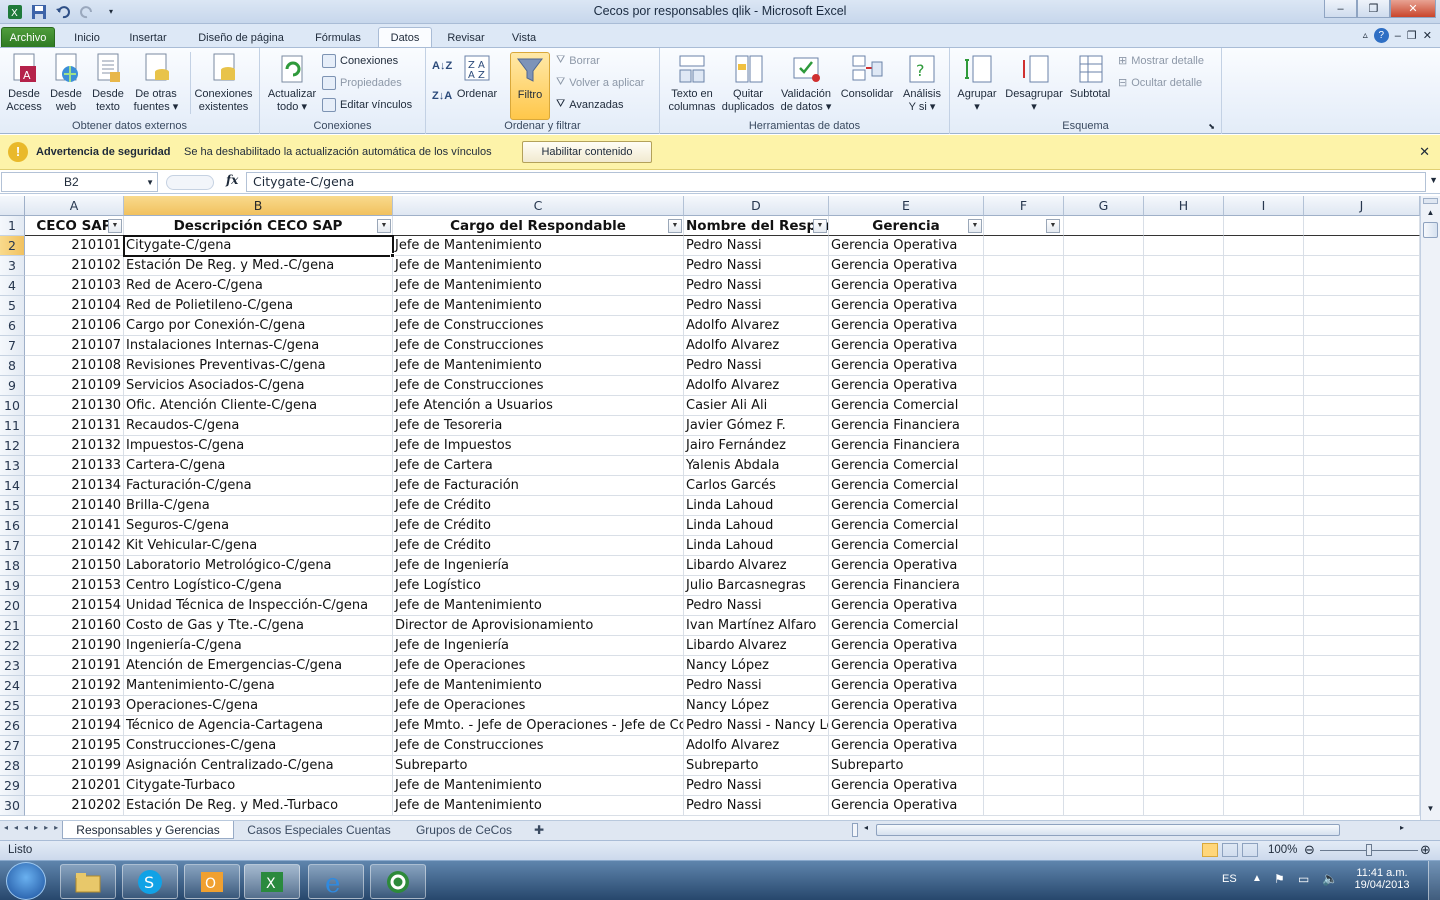 The image size is (1440, 900). What do you see at coordinates (258, 746) in the screenshot?
I see `cell: Construcciones-C/gena` at bounding box center [258, 746].